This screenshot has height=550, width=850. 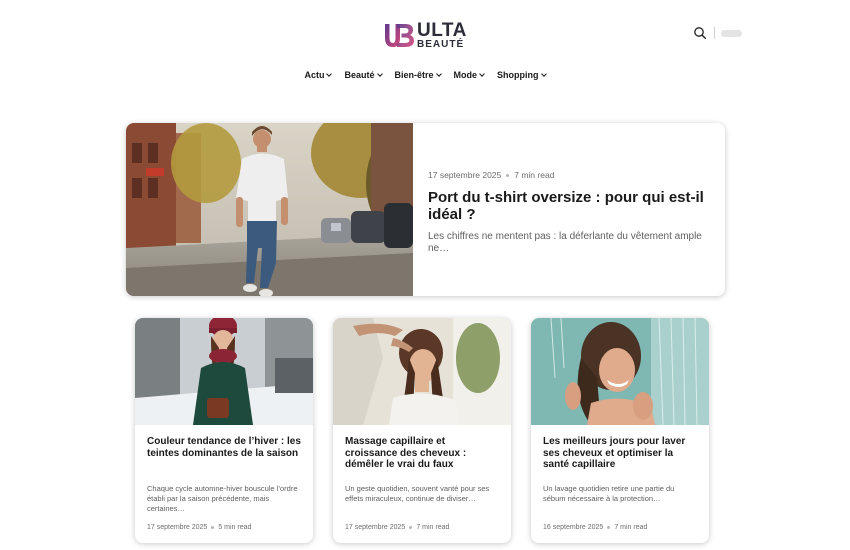 I want to click on read-time: 5 min read, so click(x=235, y=527).